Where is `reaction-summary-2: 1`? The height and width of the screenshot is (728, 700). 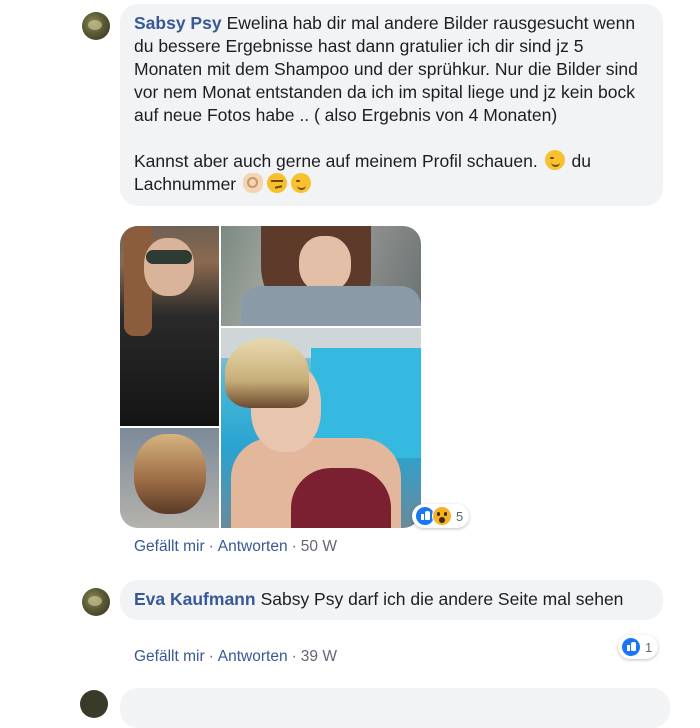 reaction-summary-2: 1 is located at coordinates (638, 647).